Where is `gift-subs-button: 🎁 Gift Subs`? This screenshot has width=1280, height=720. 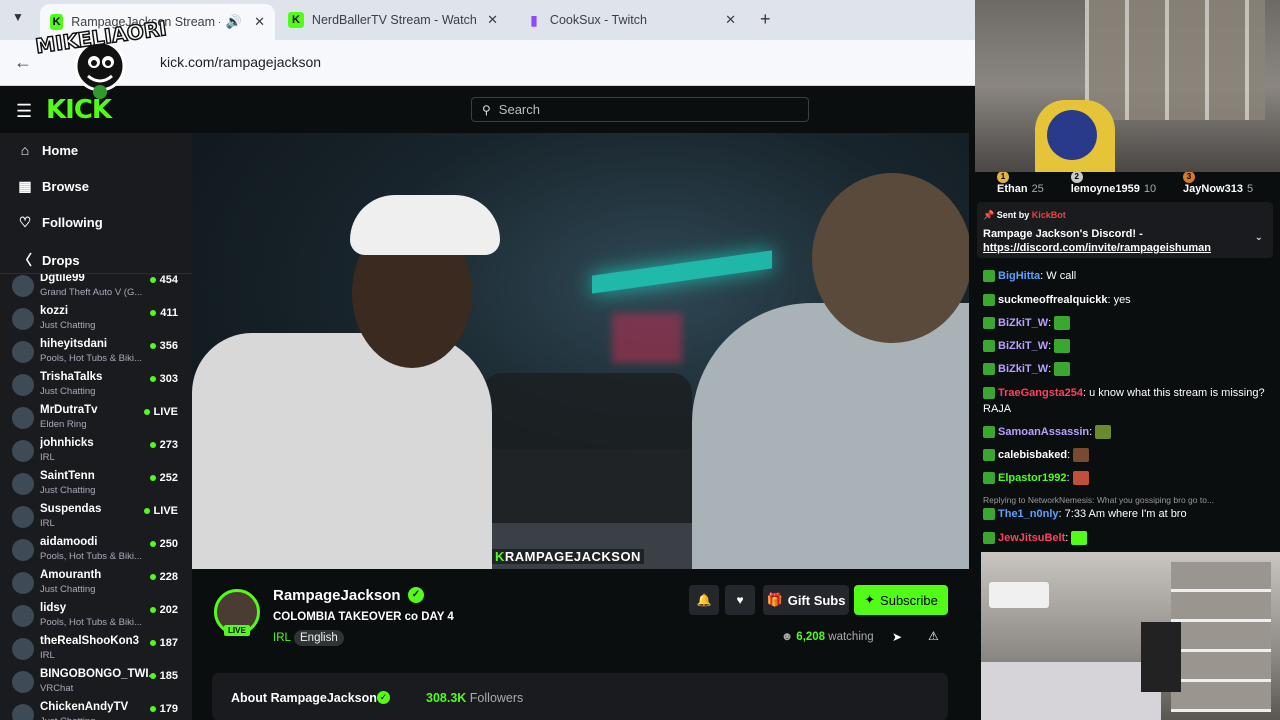
gift-subs-button: 🎁 Gift Subs is located at coordinates (806, 600).